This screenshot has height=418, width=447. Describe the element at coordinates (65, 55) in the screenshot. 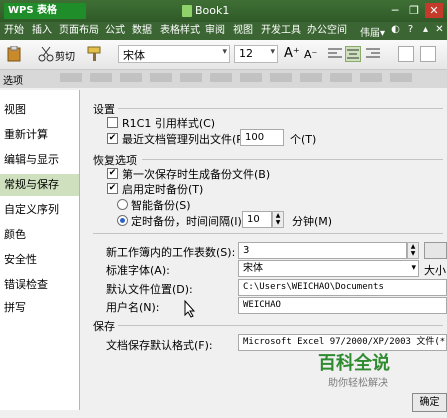

I see `cut-label: 剪切` at that location.